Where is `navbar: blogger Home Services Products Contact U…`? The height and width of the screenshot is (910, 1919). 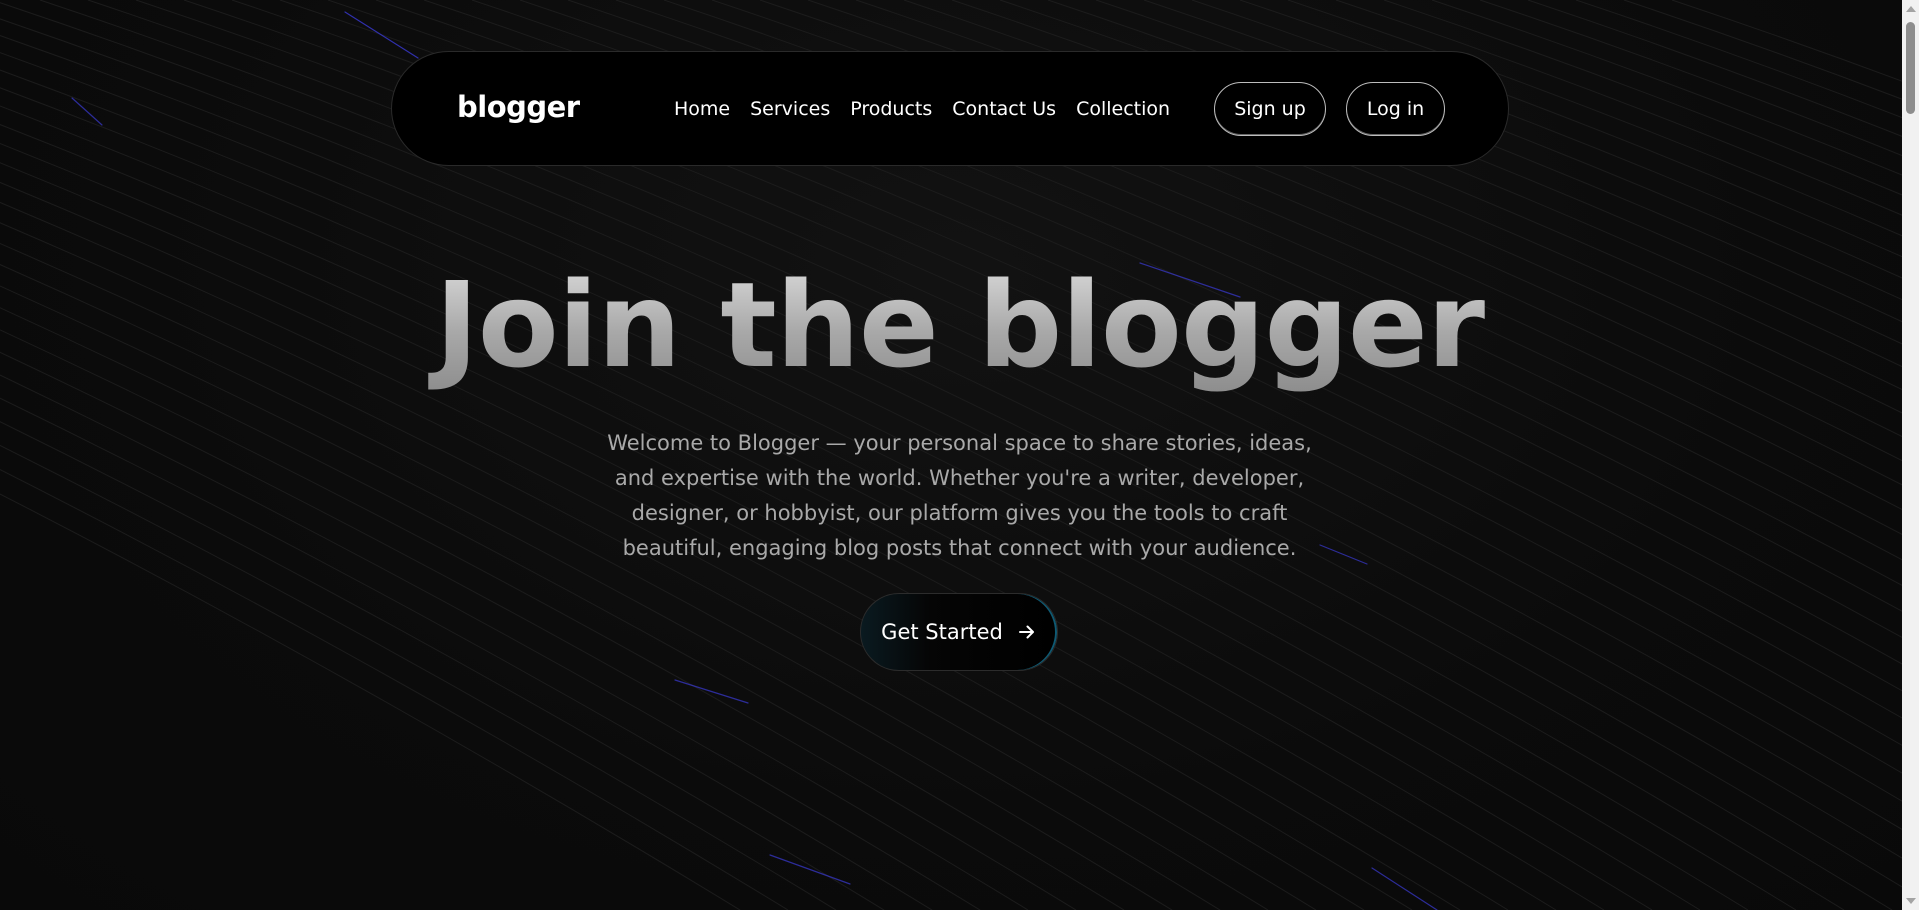 navbar: blogger Home Services Products Contact U… is located at coordinates (950, 108).